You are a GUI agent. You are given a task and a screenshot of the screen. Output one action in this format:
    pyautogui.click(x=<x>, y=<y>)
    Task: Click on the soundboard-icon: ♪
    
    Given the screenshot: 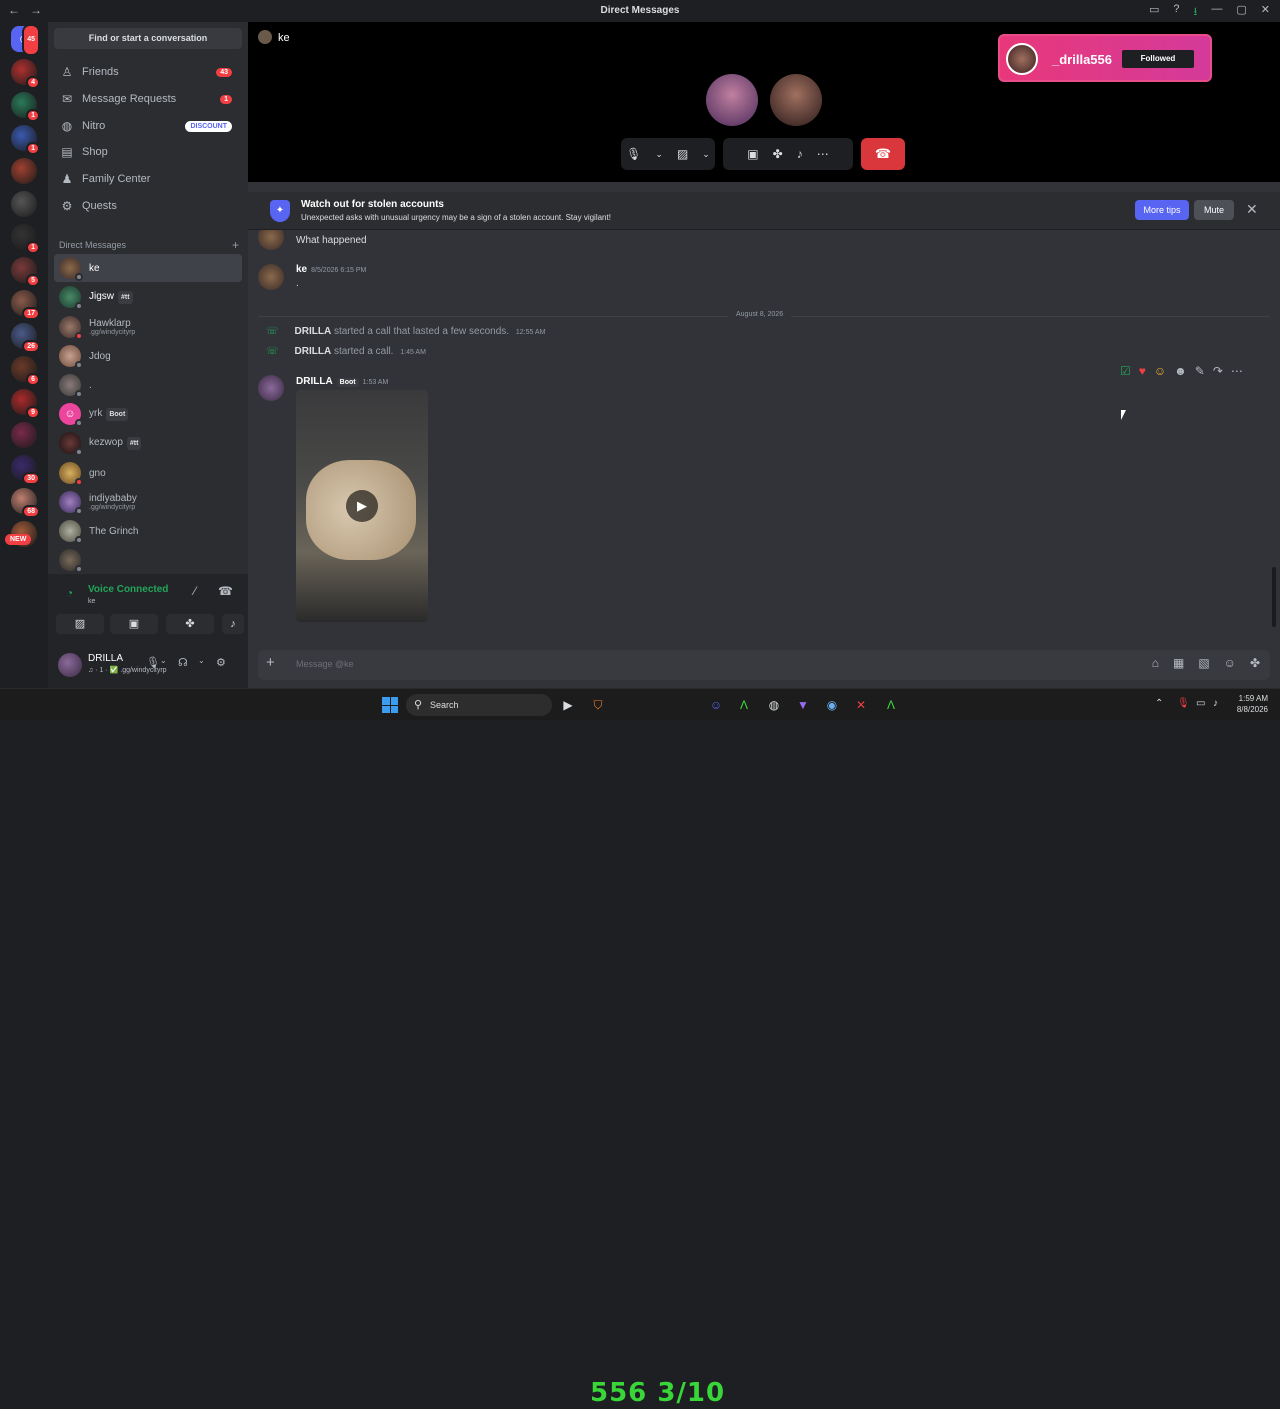 What is the action you would take?
    pyautogui.click(x=800, y=154)
    